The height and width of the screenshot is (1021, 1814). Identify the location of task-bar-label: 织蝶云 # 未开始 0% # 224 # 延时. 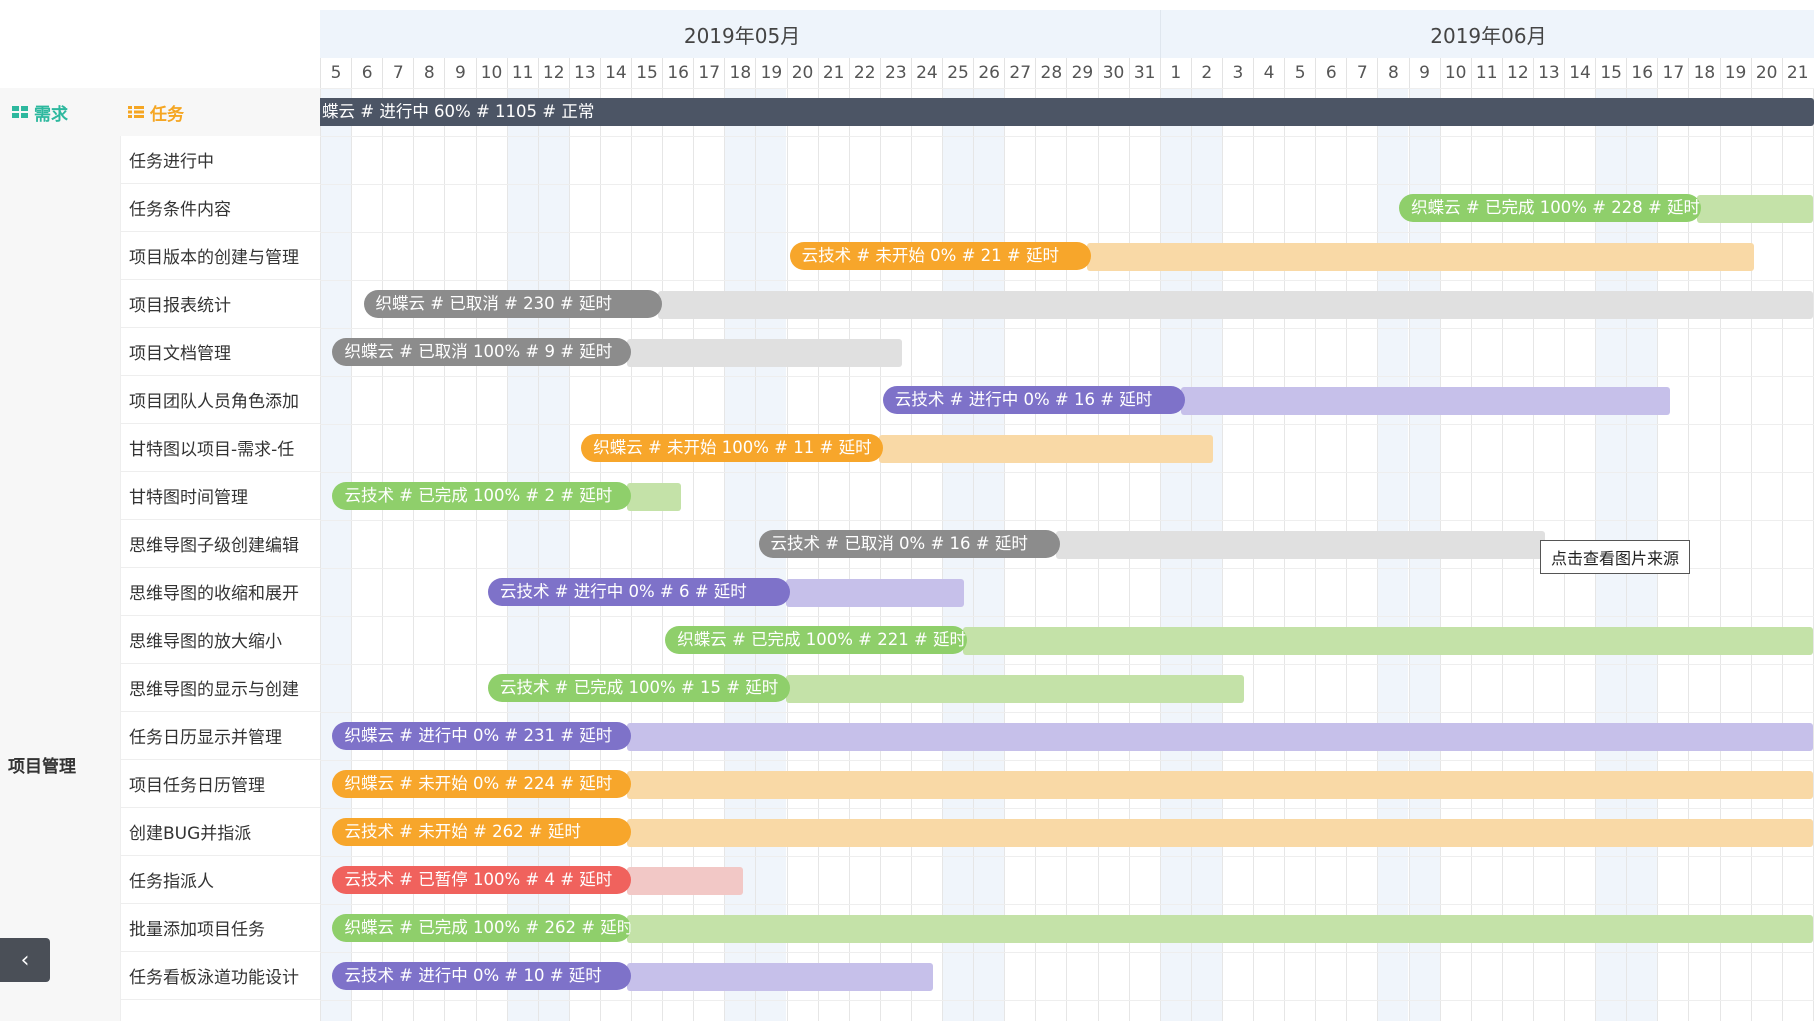
(481, 784).